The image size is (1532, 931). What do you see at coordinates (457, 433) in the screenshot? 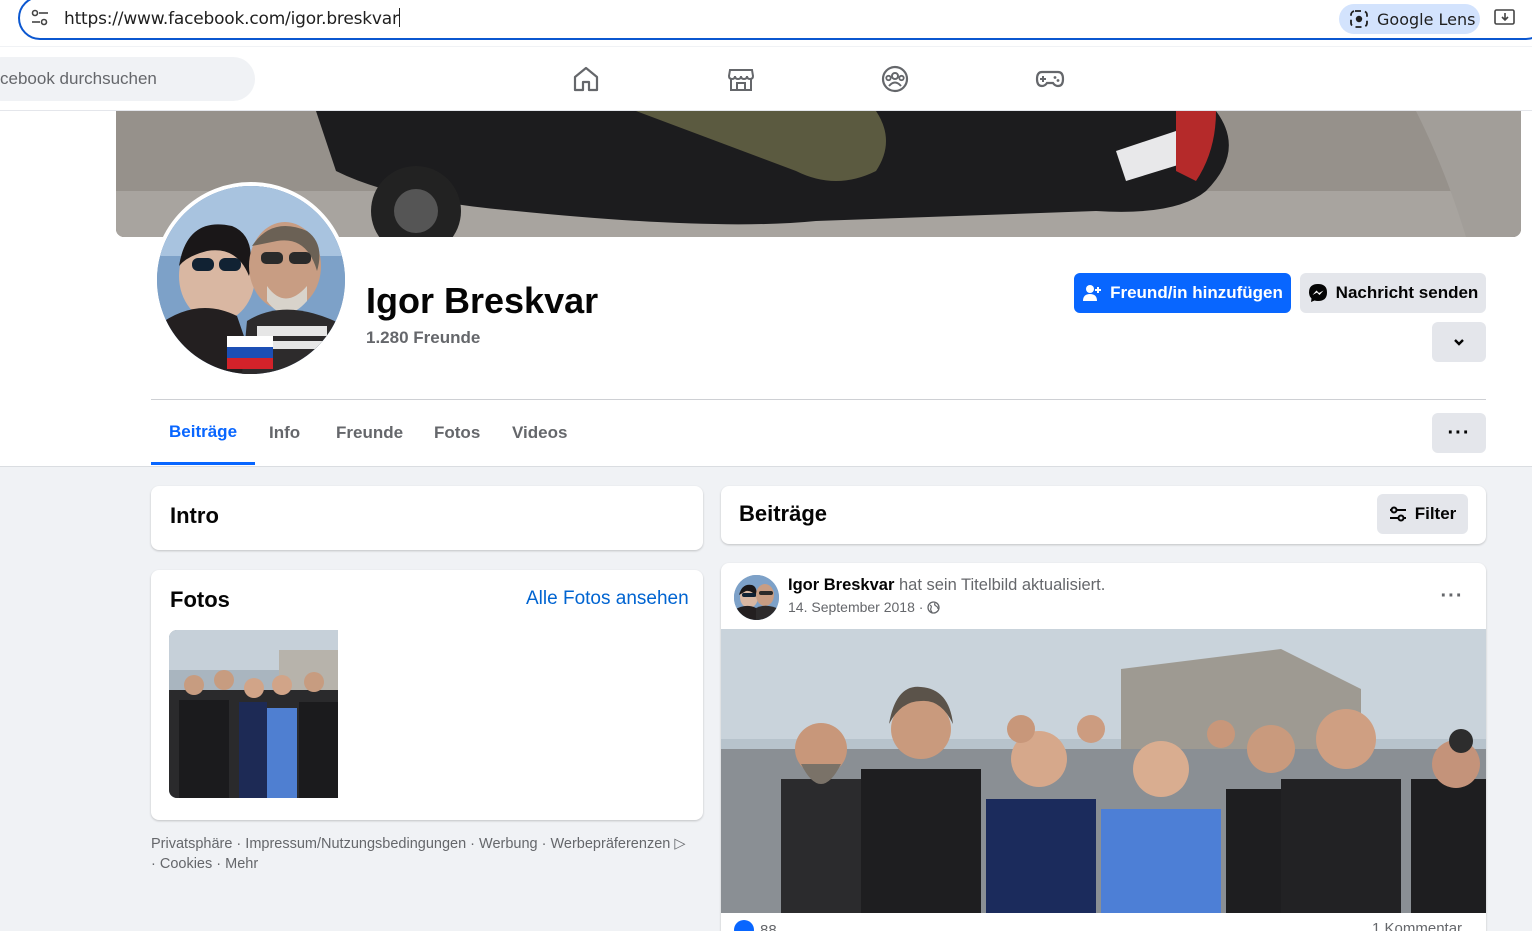
I see `tab-fotos: Fotos` at bounding box center [457, 433].